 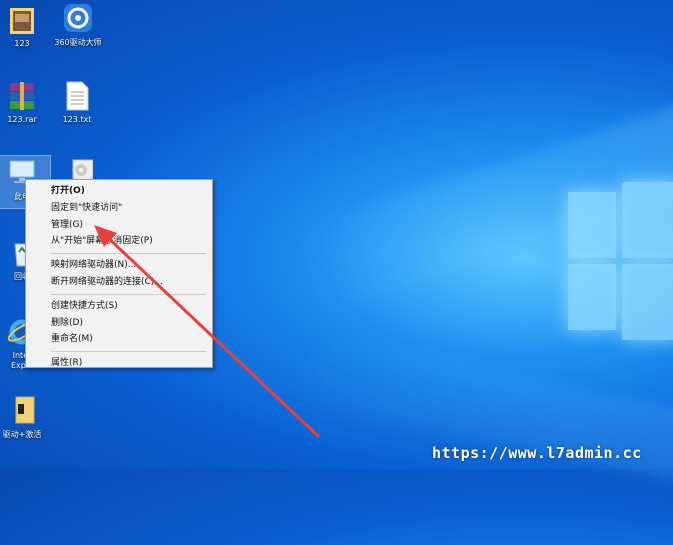 What do you see at coordinates (537, 453) in the screenshot?
I see `watermark: https://www.l7admin.cc` at bounding box center [537, 453].